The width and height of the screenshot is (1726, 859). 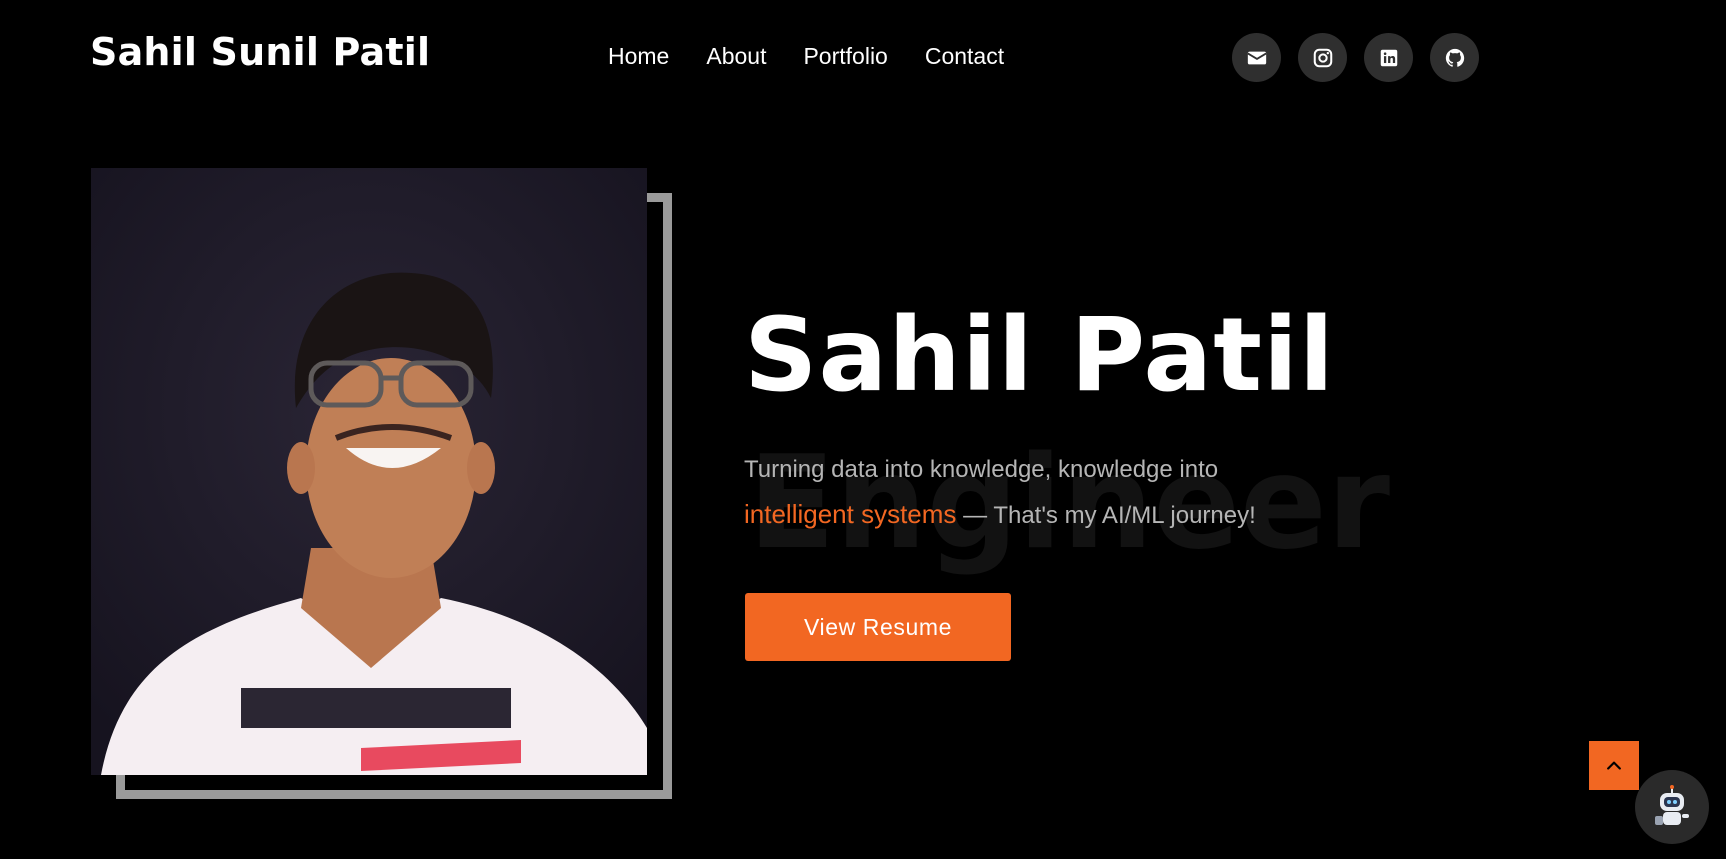 What do you see at coordinates (845, 56) in the screenshot?
I see `nav-portfolio: Portfolio` at bounding box center [845, 56].